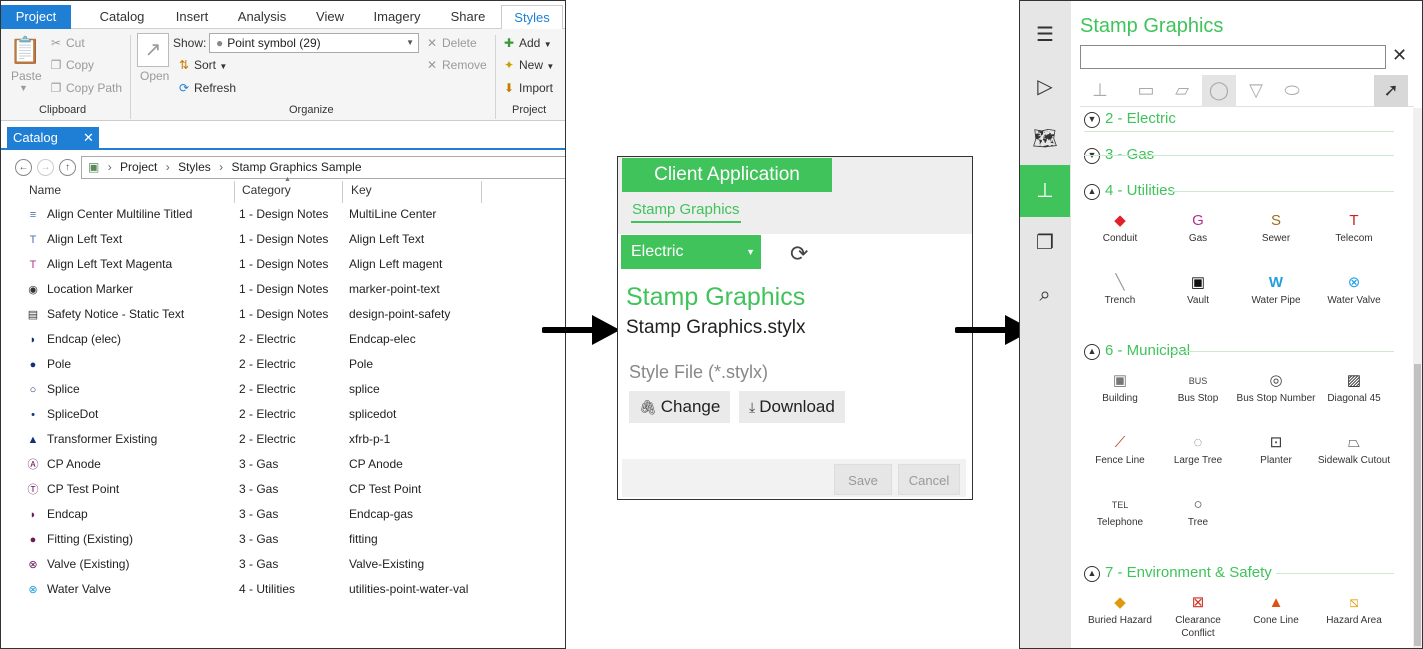 The width and height of the screenshot is (1423, 649). What do you see at coordinates (1045, 191) in the screenshot?
I see `stamp-icon: ⊥` at bounding box center [1045, 191].